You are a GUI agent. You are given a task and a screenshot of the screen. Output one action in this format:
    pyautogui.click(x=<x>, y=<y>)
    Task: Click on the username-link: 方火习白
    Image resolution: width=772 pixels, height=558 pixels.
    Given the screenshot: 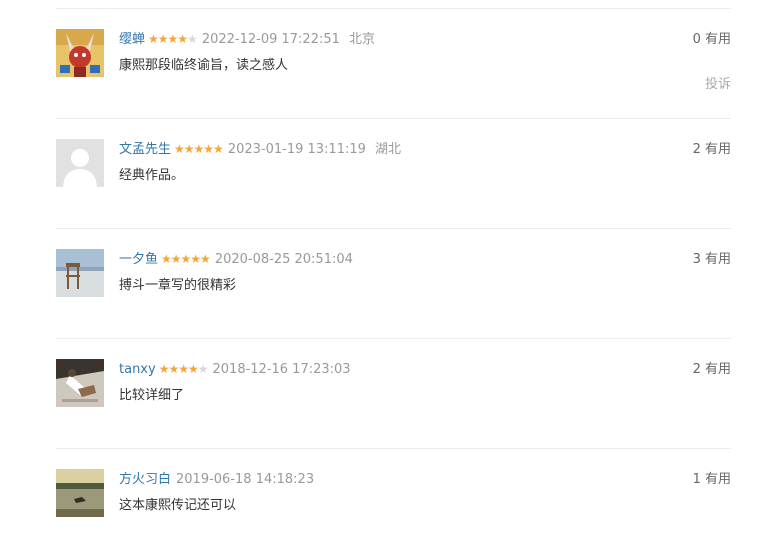 What is the action you would take?
    pyautogui.click(x=145, y=479)
    